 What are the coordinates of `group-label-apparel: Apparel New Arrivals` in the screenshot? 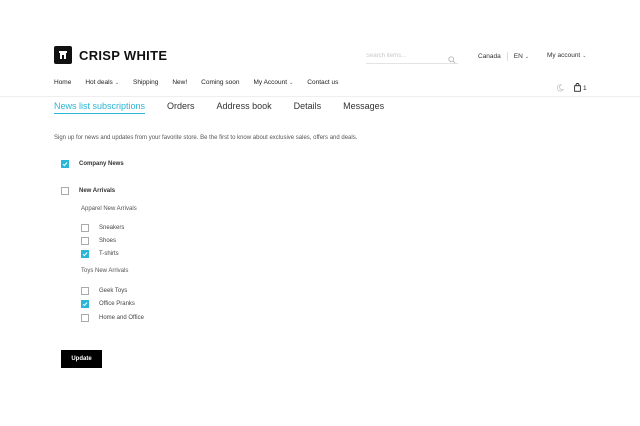 It's located at (109, 209).